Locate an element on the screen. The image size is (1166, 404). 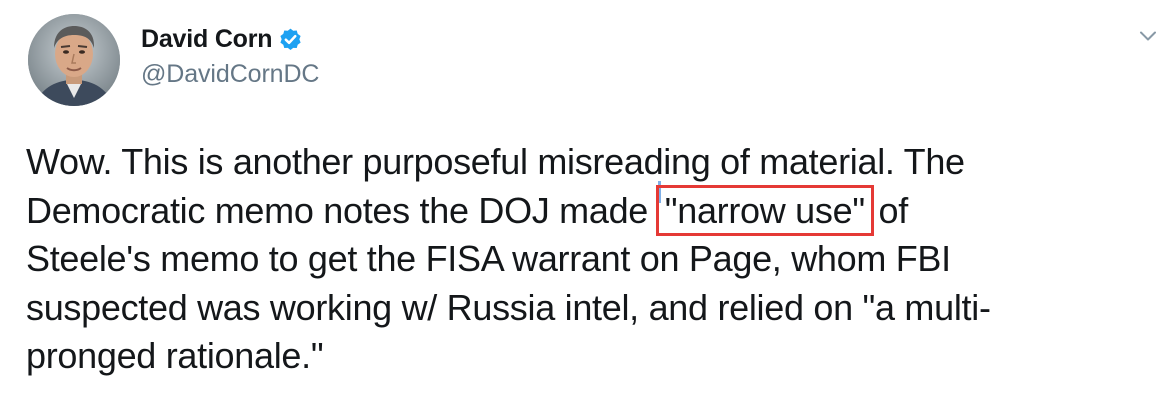
user-handle: @DavidCornDC is located at coordinates (230, 74).